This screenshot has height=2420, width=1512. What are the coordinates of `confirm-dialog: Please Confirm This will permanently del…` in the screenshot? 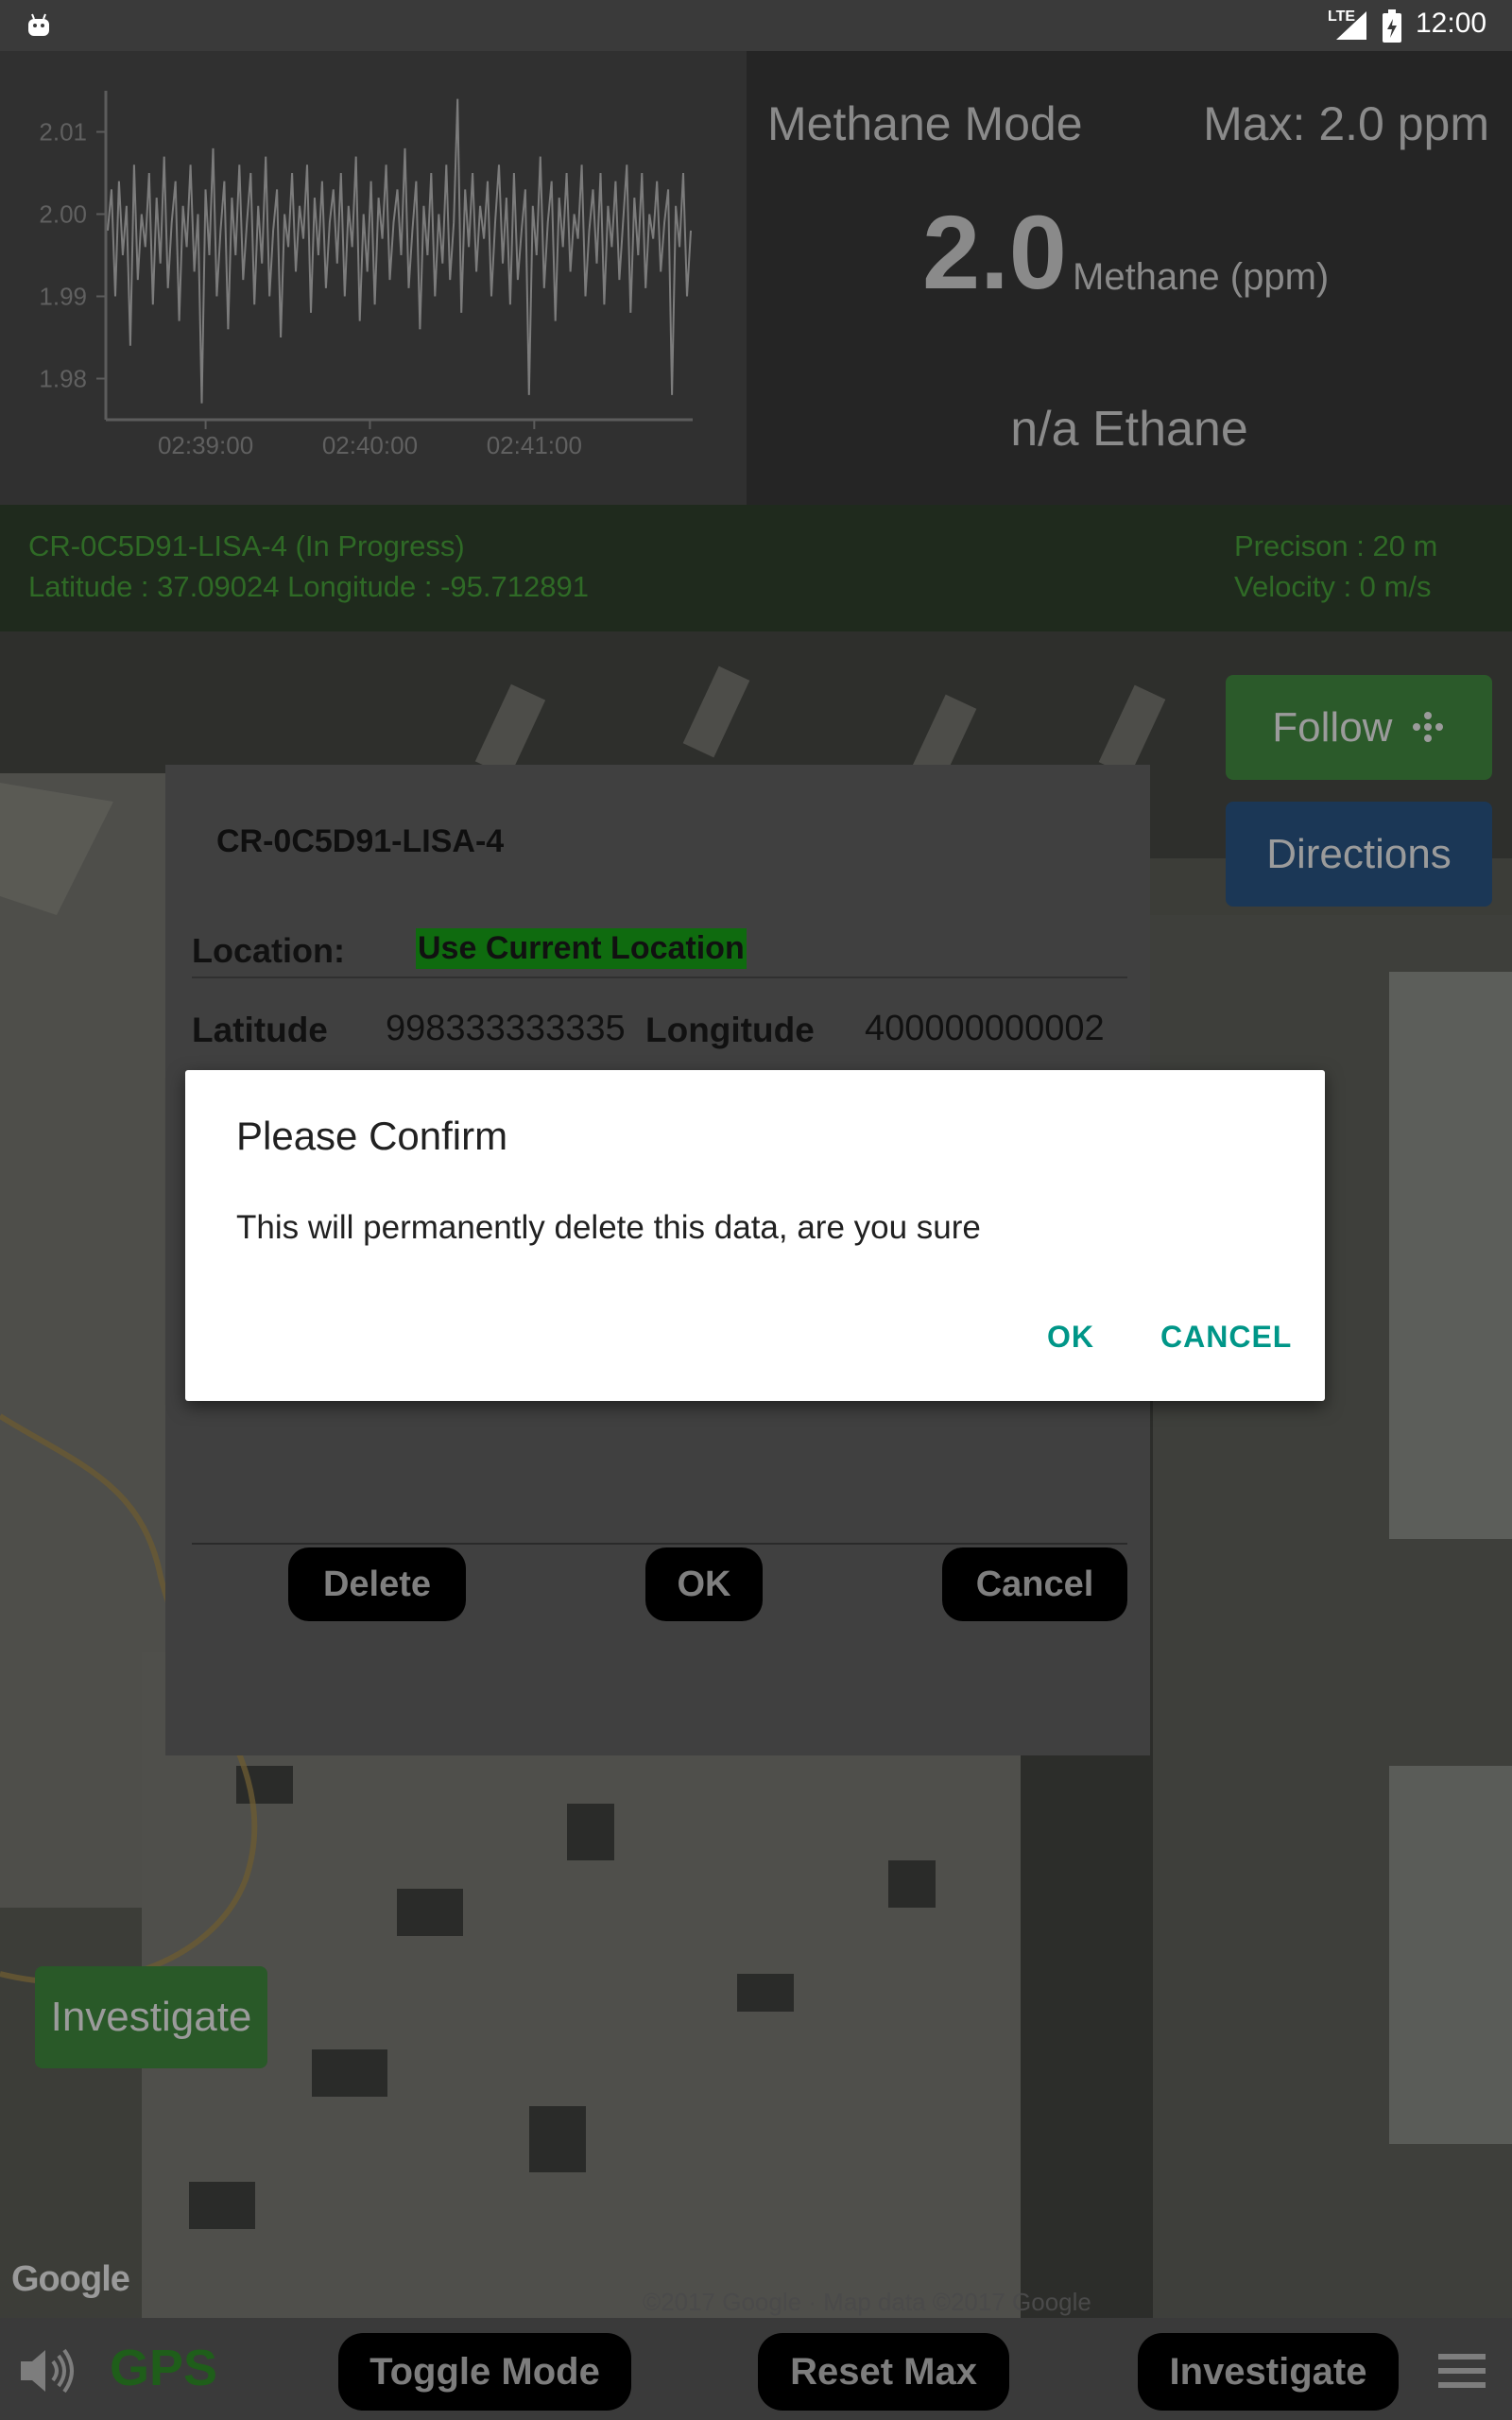 It's located at (755, 1235).